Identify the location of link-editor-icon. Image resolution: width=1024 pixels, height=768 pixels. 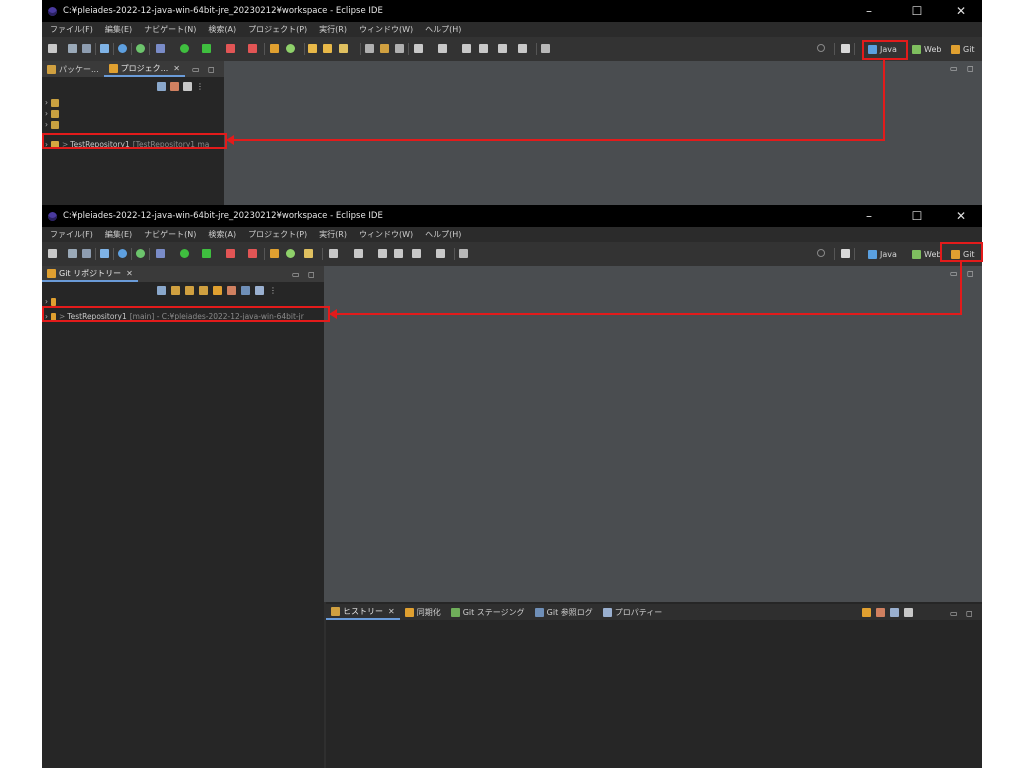
(231, 290).